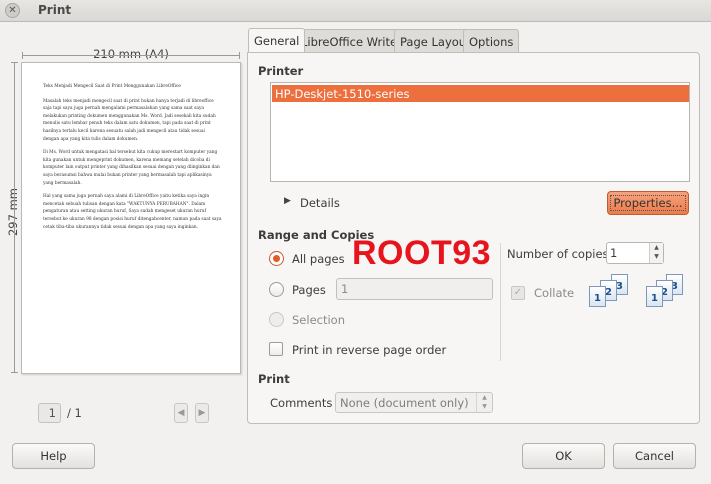 This screenshot has height=484, width=711. Describe the element at coordinates (281, 71) in the screenshot. I see `printer-section-title: Printer` at that location.